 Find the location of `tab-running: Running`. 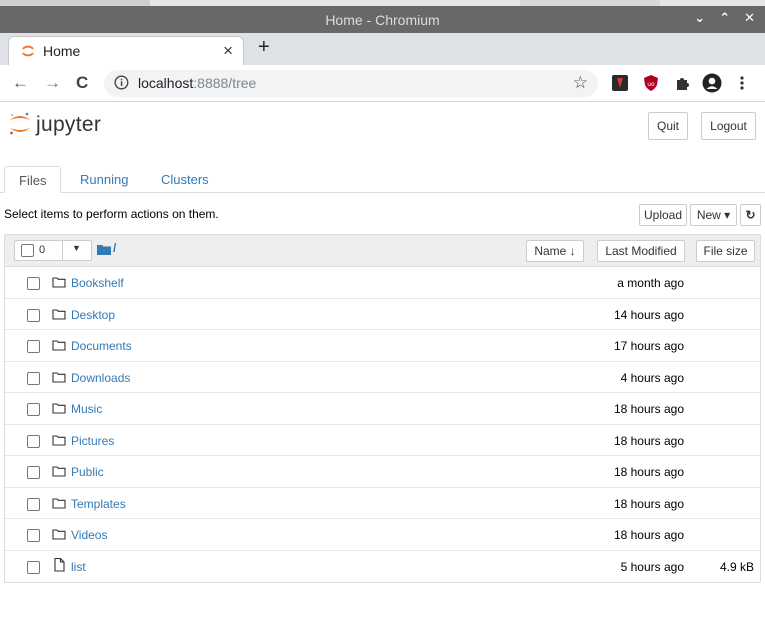

tab-running: Running is located at coordinates (104, 179).